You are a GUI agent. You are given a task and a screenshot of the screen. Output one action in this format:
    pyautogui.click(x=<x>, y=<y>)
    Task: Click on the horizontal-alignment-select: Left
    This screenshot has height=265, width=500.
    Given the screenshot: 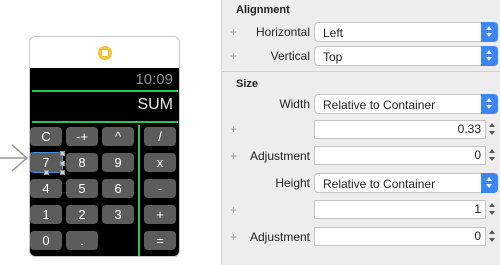 What is the action you would take?
    pyautogui.click(x=406, y=32)
    